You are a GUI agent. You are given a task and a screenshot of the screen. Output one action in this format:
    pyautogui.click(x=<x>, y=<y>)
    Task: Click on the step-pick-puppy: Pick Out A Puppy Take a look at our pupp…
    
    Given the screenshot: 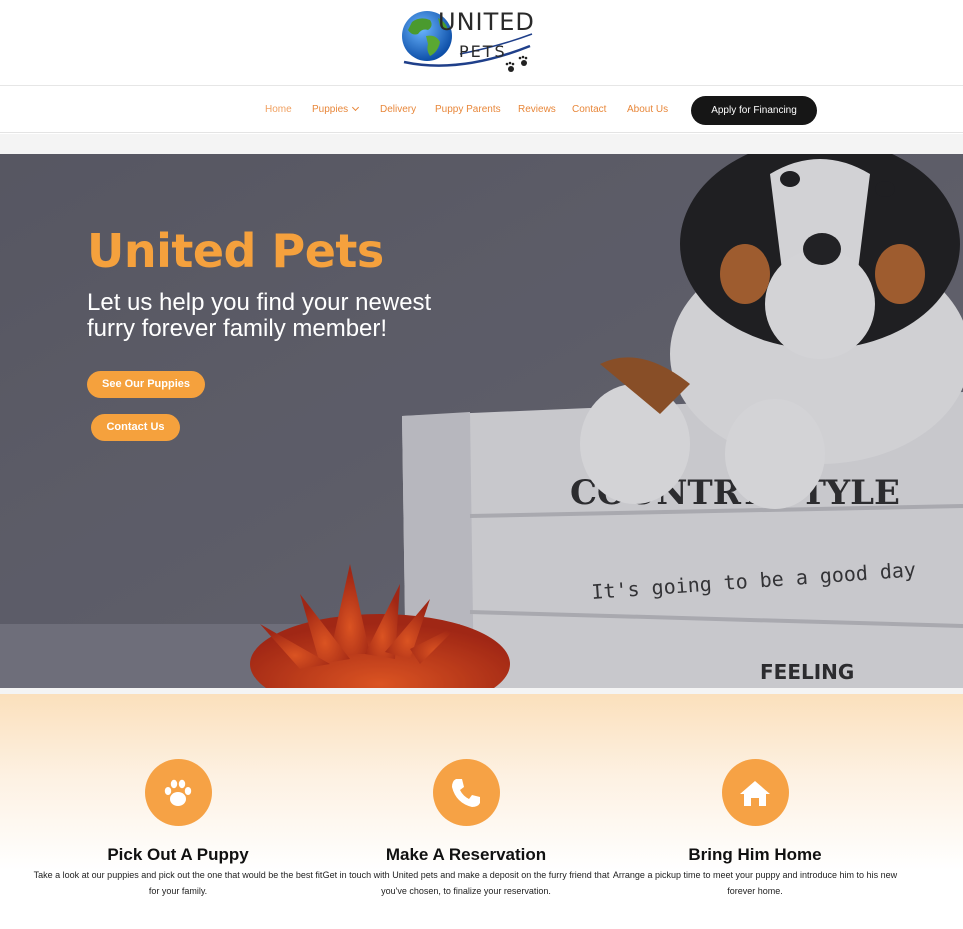 What is the action you would take?
    pyautogui.click(x=178, y=829)
    